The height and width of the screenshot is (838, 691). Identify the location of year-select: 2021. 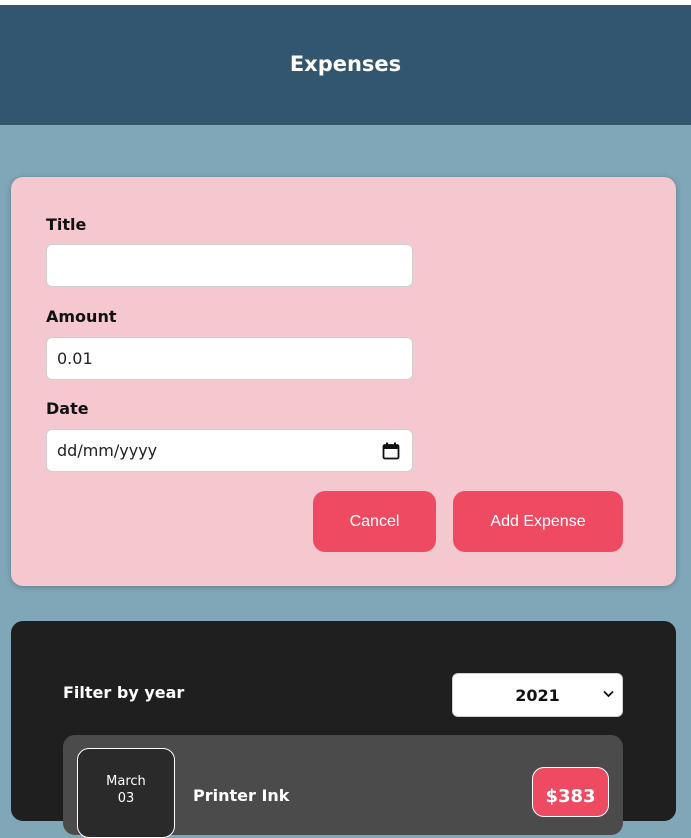
(537, 695).